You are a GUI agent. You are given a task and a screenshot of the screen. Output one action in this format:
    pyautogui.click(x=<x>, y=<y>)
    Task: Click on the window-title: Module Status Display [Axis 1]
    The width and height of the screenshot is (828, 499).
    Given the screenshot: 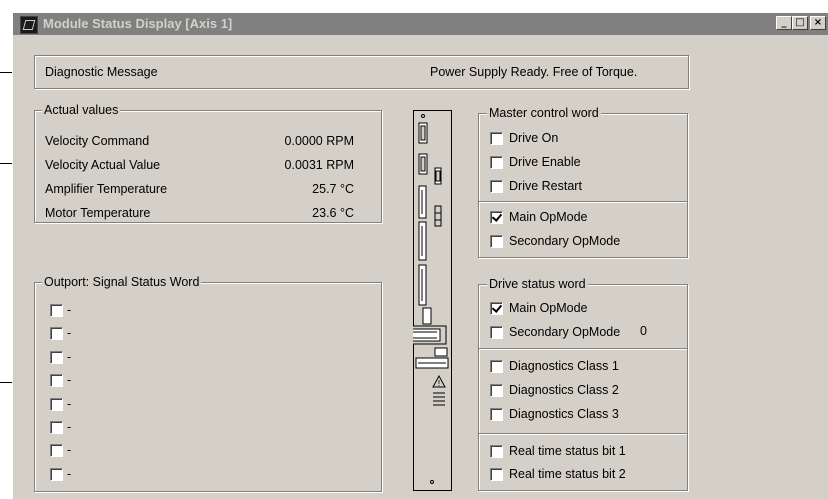 What is the action you would take?
    pyautogui.click(x=138, y=23)
    